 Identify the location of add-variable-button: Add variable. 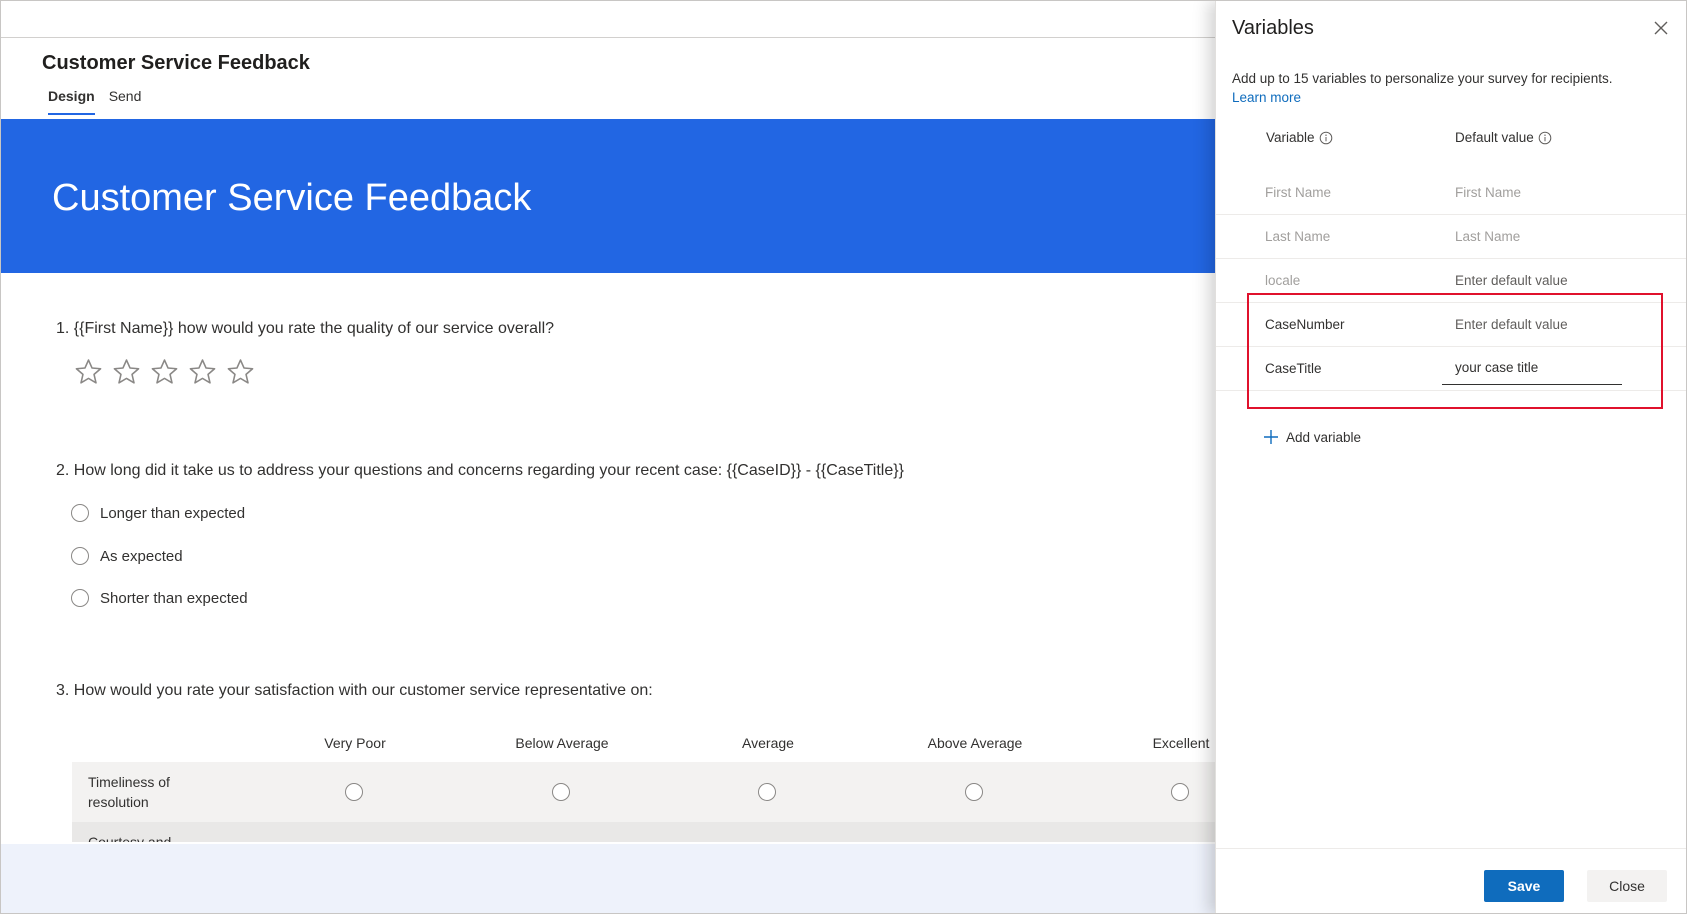
(1312, 437).